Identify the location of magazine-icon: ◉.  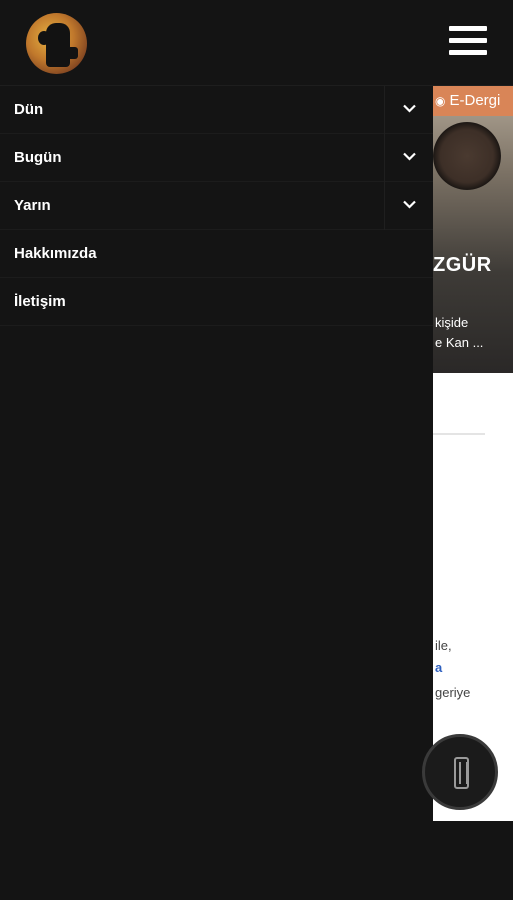
(440, 101).